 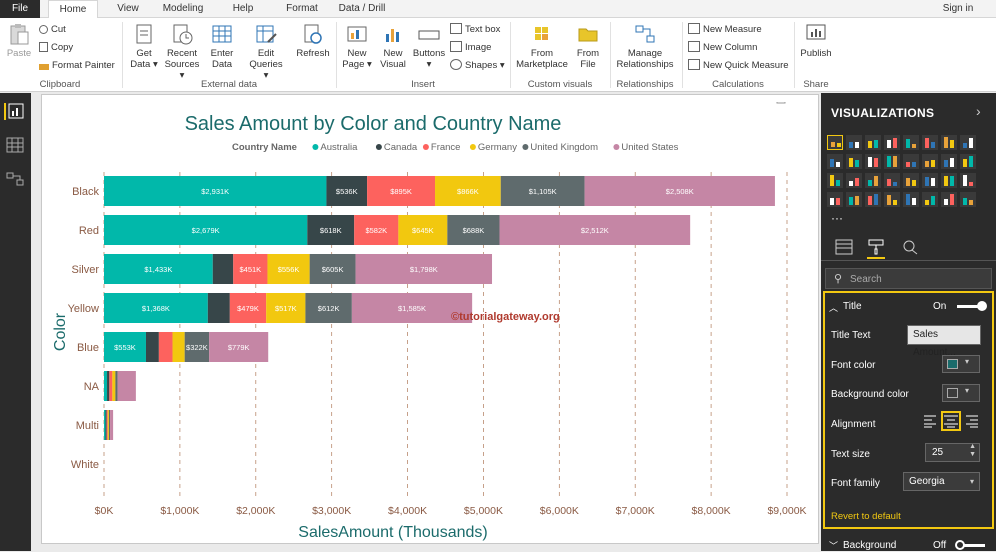 I want to click on text-size-stepper: 25 ▲ ▼, so click(x=952, y=452).